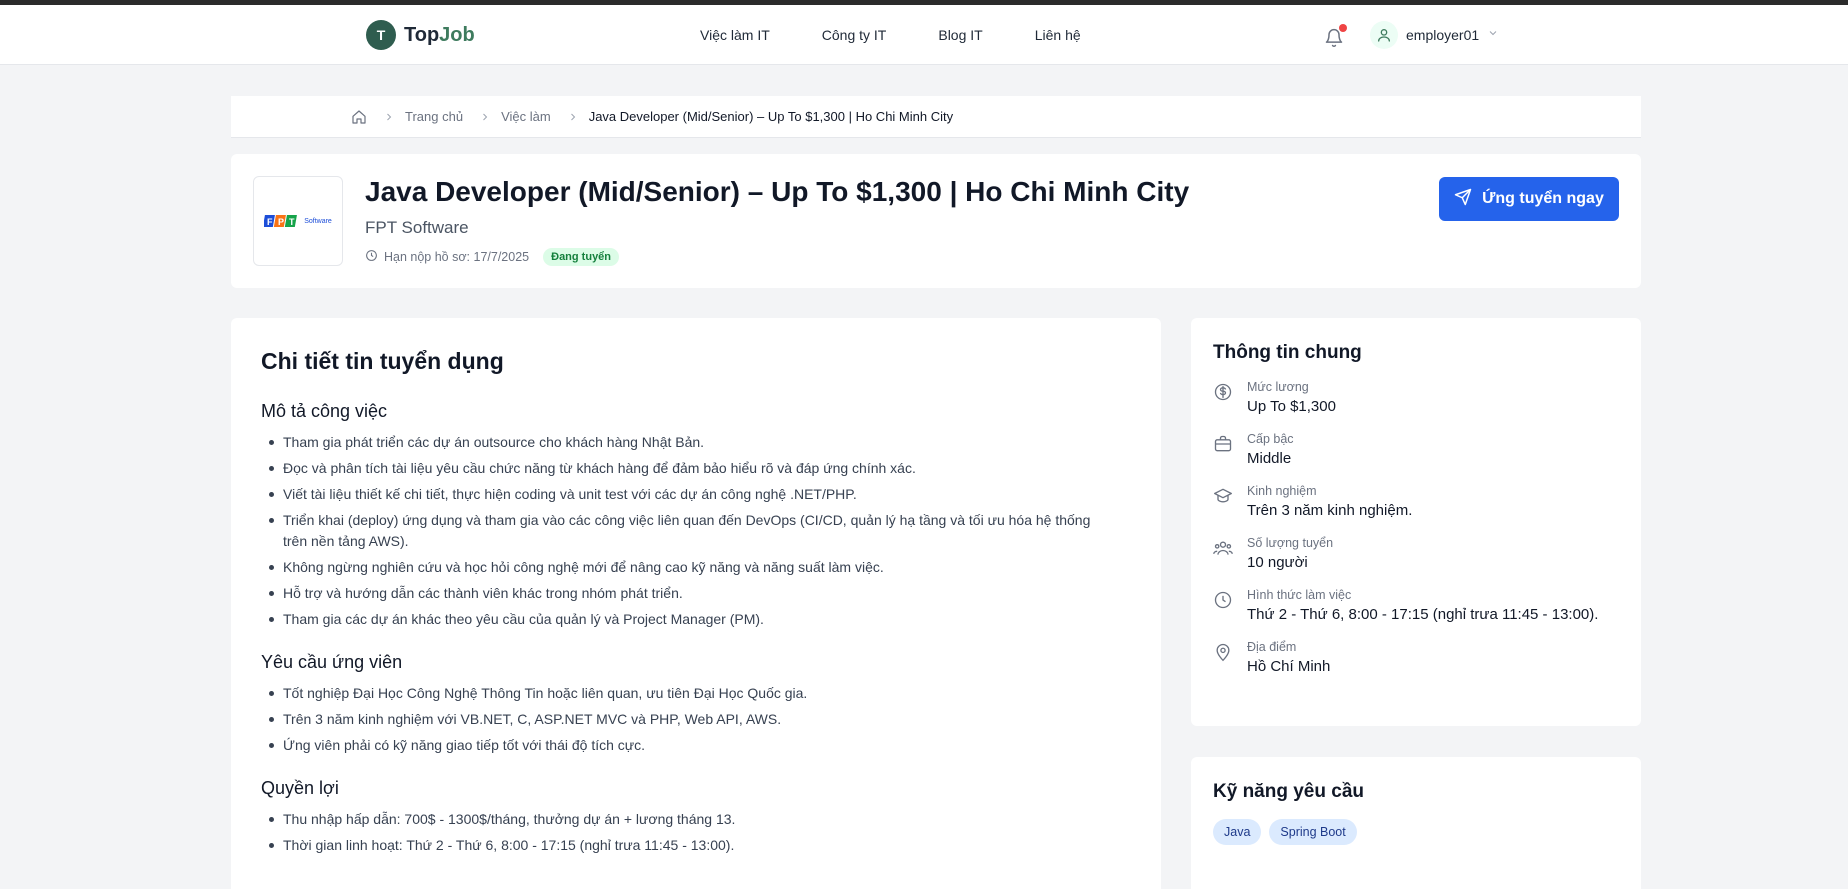 Image resolution: width=1848 pixels, height=889 pixels. What do you see at coordinates (300, 788) in the screenshot?
I see `section-title: Quyền lợi` at bounding box center [300, 788].